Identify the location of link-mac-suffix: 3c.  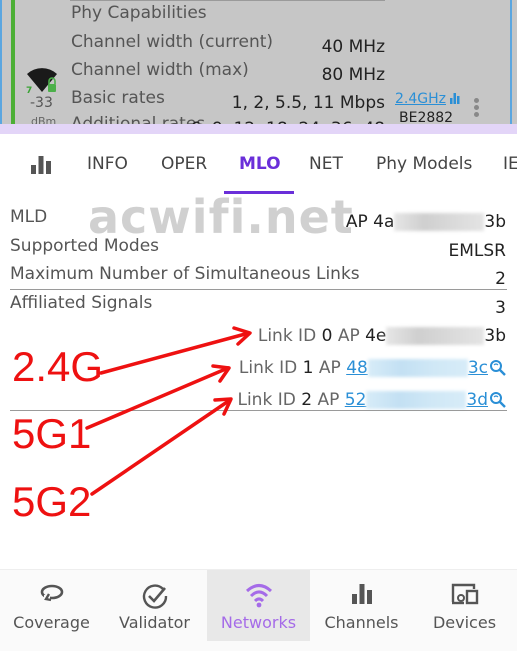
(478, 368).